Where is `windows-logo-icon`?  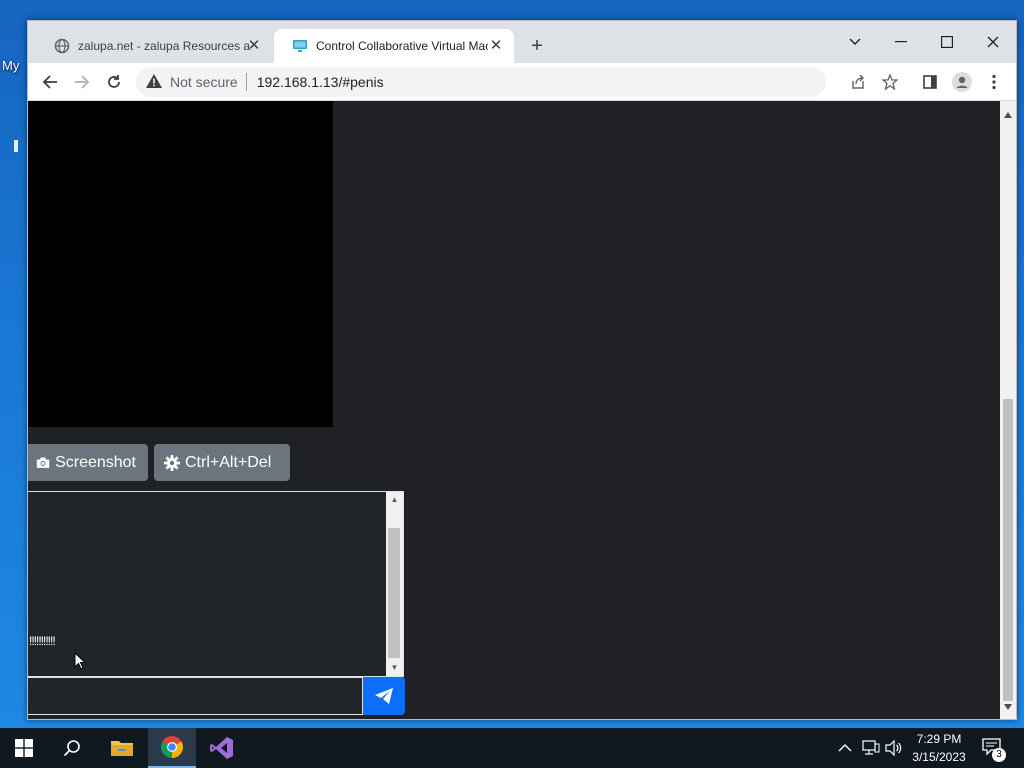 windows-logo-icon is located at coordinates (24, 748).